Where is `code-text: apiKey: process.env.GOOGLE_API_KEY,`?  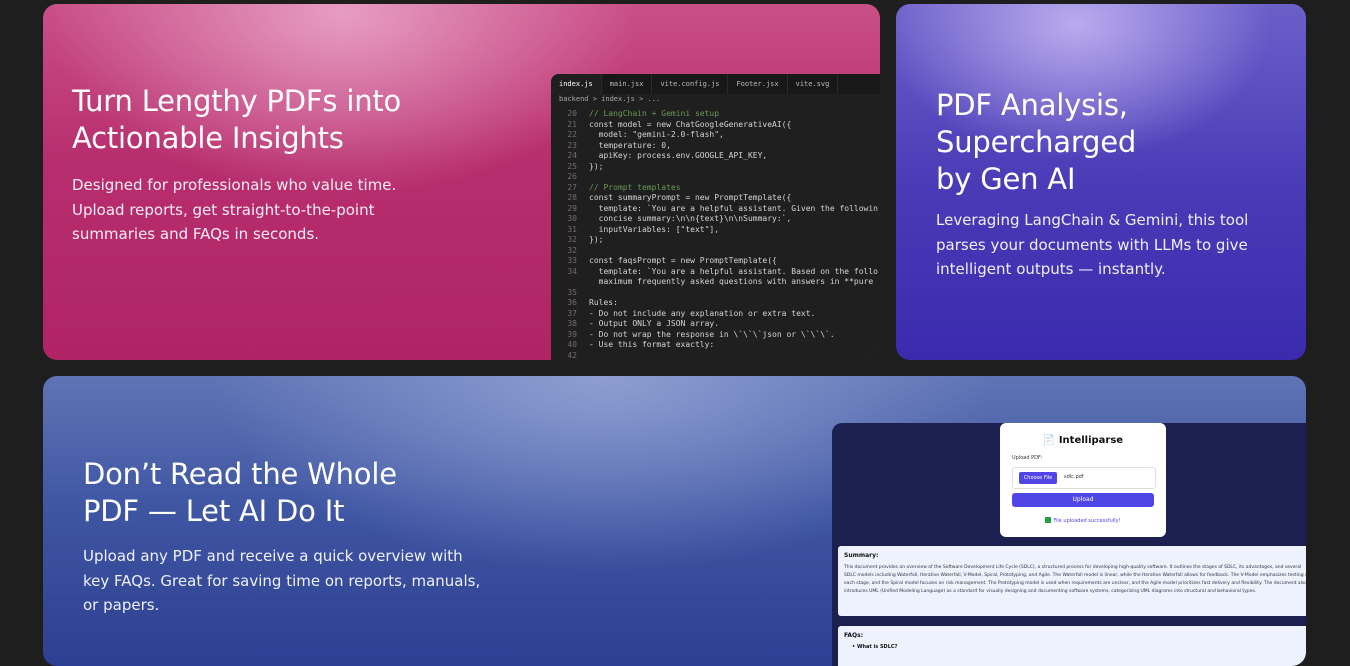
code-text: apiKey: process.env.GOOGLE_API_KEY, is located at coordinates (678, 155).